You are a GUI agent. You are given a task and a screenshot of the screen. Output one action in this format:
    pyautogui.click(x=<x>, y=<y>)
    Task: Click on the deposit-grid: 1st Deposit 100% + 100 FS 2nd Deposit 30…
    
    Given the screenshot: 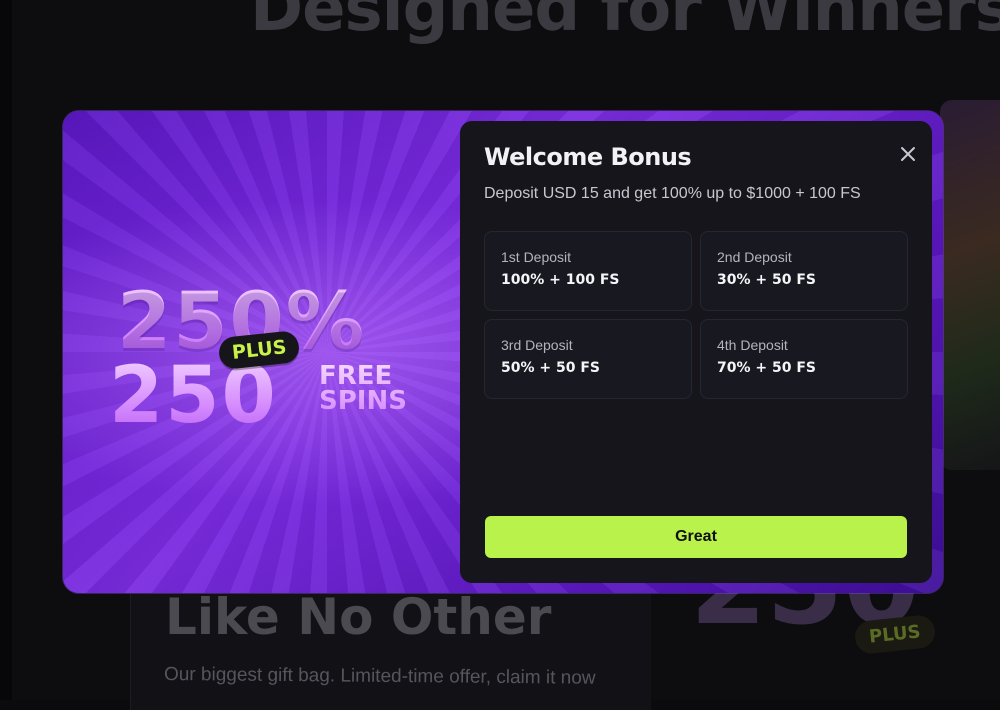 What is the action you would take?
    pyautogui.click(x=696, y=315)
    